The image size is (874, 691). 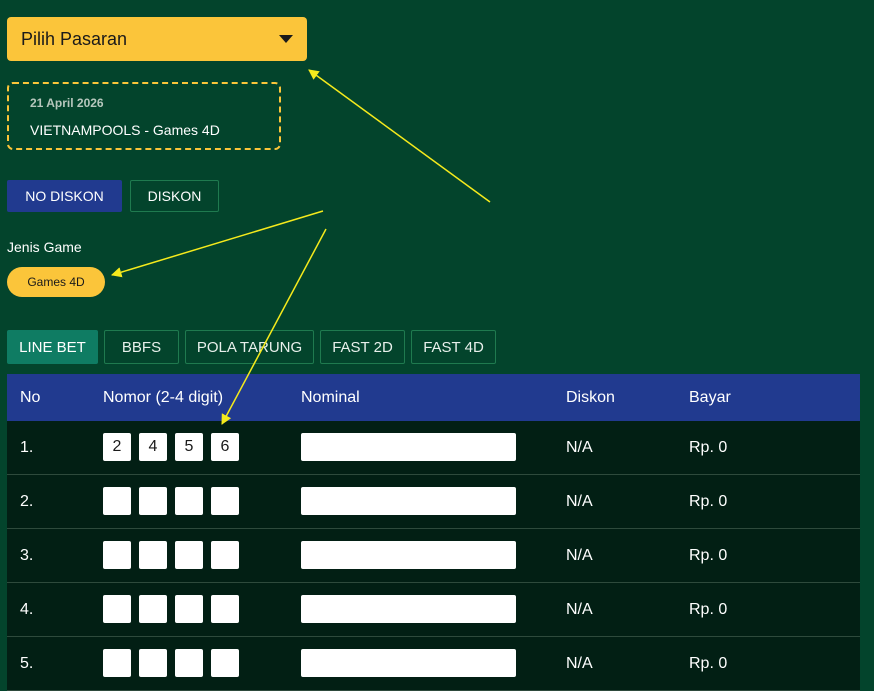 What do you see at coordinates (56, 282) in the screenshot?
I see `game-type-pill: Games 4D` at bounding box center [56, 282].